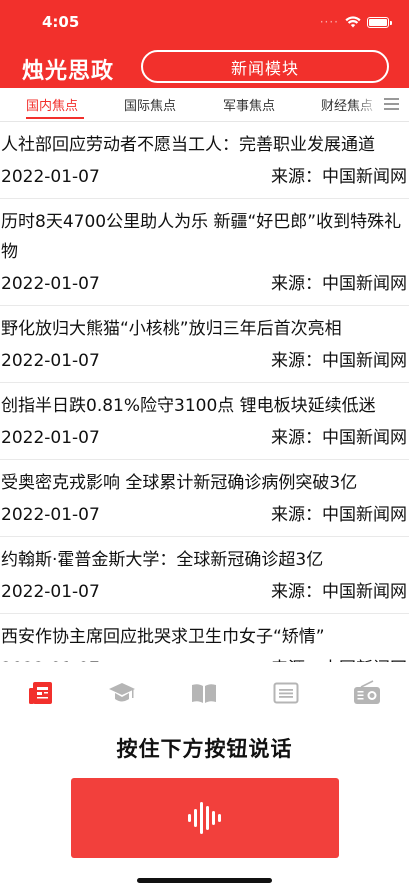 The width and height of the screenshot is (409, 891). I want to click on news-title: 约翰斯·霍普金斯大学：全球新冠确诊超3亿, so click(162, 560).